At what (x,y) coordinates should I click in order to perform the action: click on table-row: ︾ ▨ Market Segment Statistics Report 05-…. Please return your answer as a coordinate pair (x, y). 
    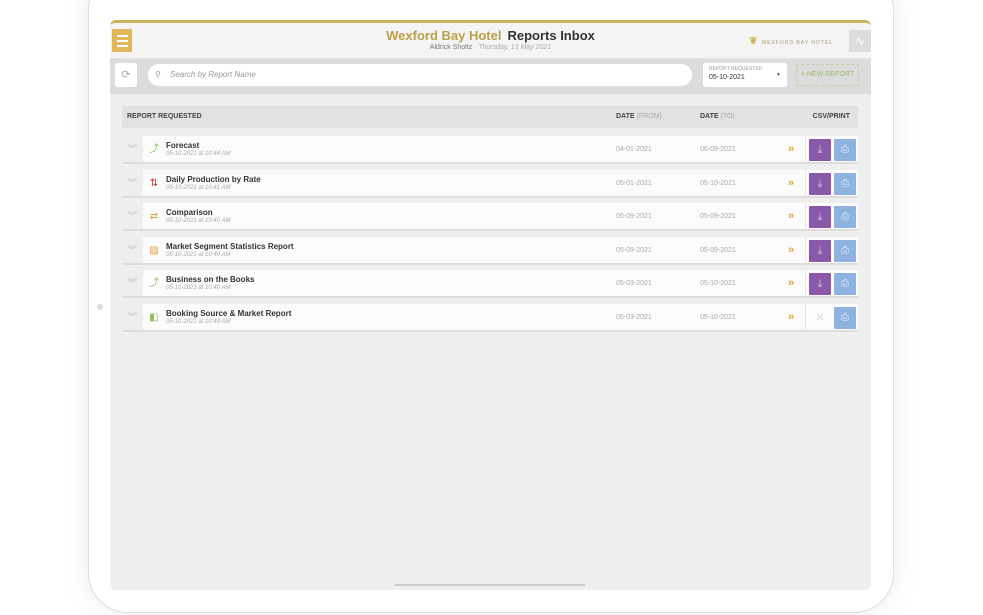
    Looking at the image, I should click on (490, 251).